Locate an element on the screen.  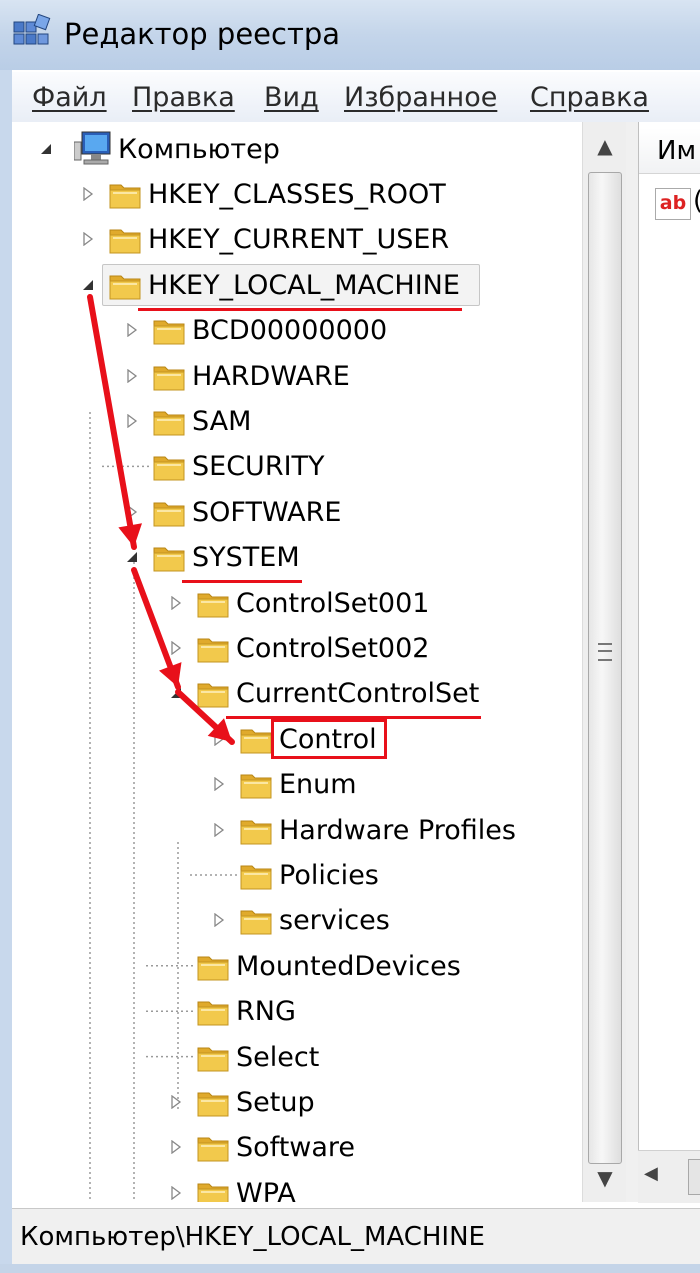
red-arrow-annotation is located at coordinates (112, 422).